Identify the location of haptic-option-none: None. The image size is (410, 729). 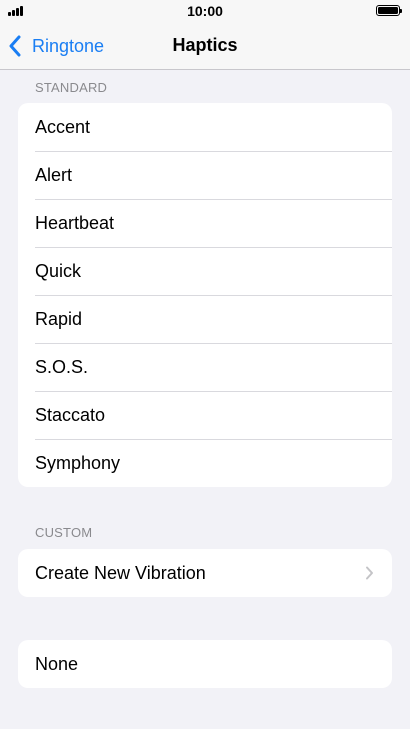
(205, 664).